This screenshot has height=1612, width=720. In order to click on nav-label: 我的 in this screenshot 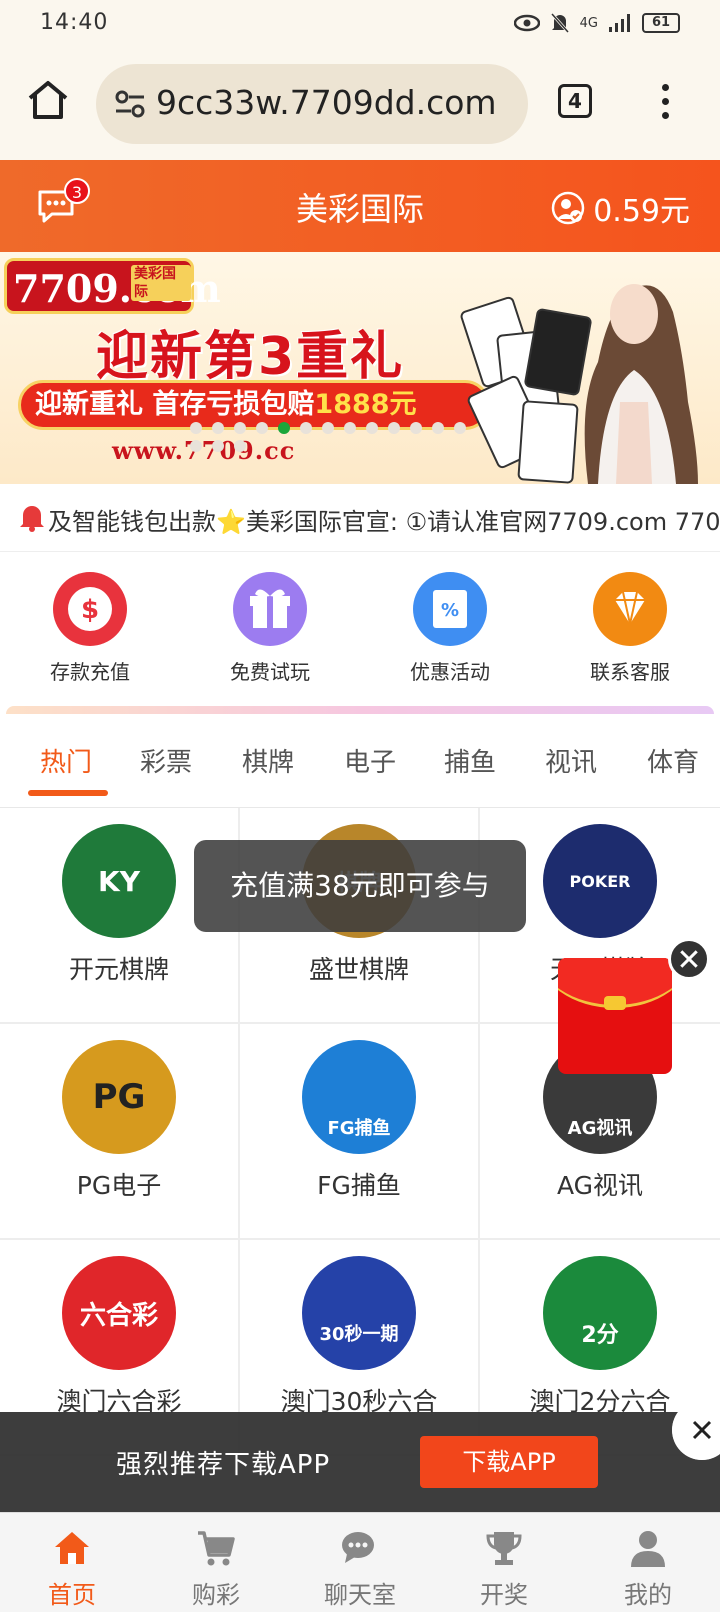, I will do `click(648, 1595)`.